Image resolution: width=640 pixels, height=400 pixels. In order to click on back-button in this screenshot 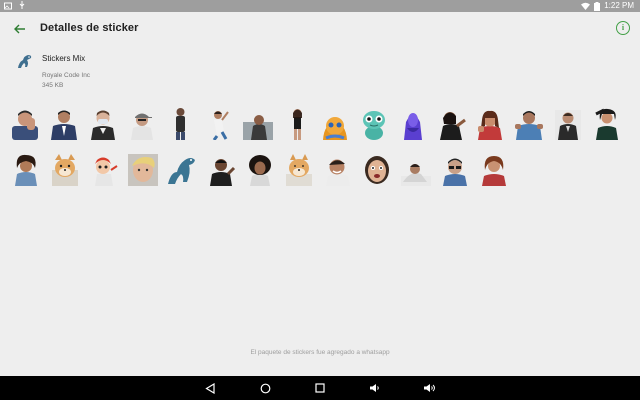, I will do `click(20, 29)`.